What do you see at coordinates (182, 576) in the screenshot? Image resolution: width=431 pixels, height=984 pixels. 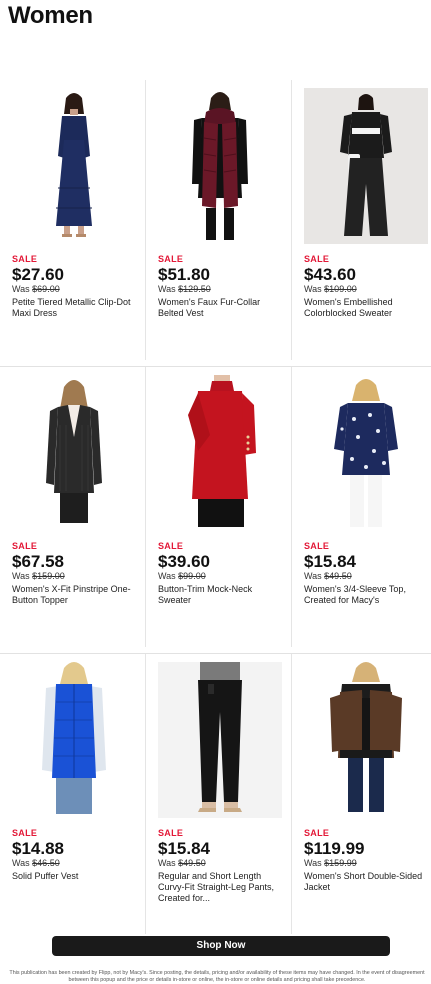 I see `was-price: Was $99.00` at bounding box center [182, 576].